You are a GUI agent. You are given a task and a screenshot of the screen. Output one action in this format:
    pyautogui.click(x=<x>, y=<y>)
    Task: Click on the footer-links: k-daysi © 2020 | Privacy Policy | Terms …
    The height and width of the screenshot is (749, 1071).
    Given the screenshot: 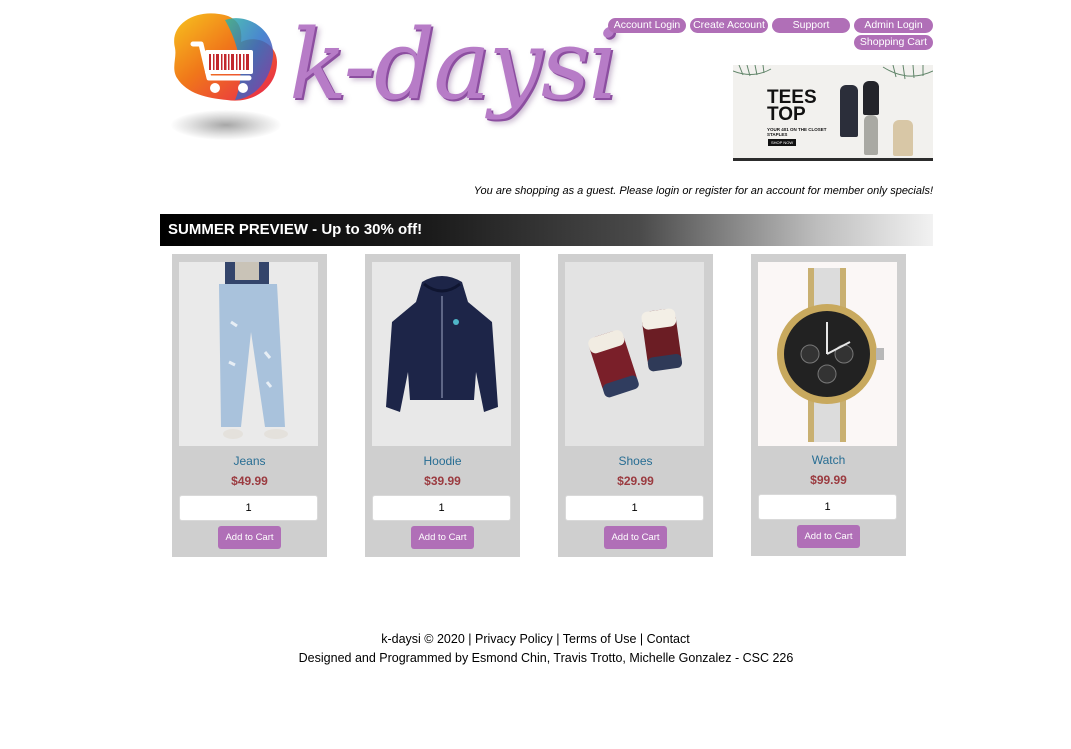 What is the action you would take?
    pyautogui.click(x=535, y=639)
    